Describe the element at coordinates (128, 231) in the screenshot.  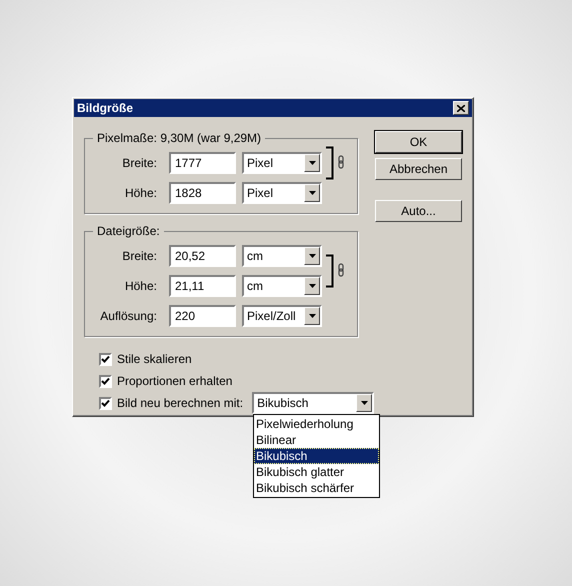
I see `group-title: Dateigröße:` at that location.